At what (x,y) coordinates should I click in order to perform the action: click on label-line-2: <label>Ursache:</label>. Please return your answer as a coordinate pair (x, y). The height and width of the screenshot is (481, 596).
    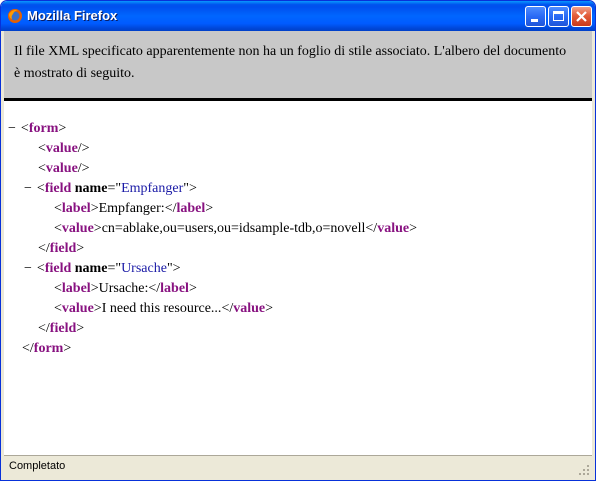
    Looking at the image, I should click on (125, 288).